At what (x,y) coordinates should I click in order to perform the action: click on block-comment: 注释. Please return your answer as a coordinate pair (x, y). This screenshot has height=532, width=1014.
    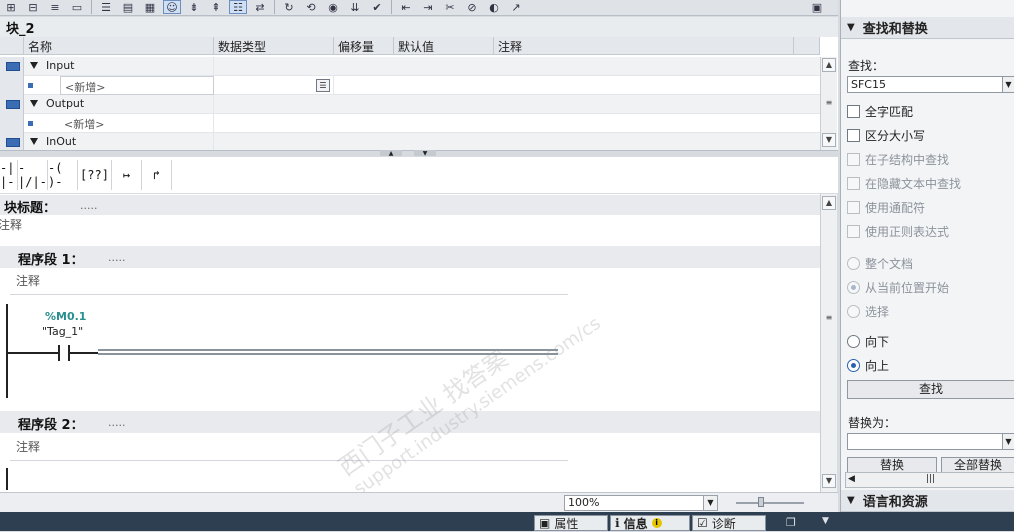
    Looking at the image, I should click on (11, 224).